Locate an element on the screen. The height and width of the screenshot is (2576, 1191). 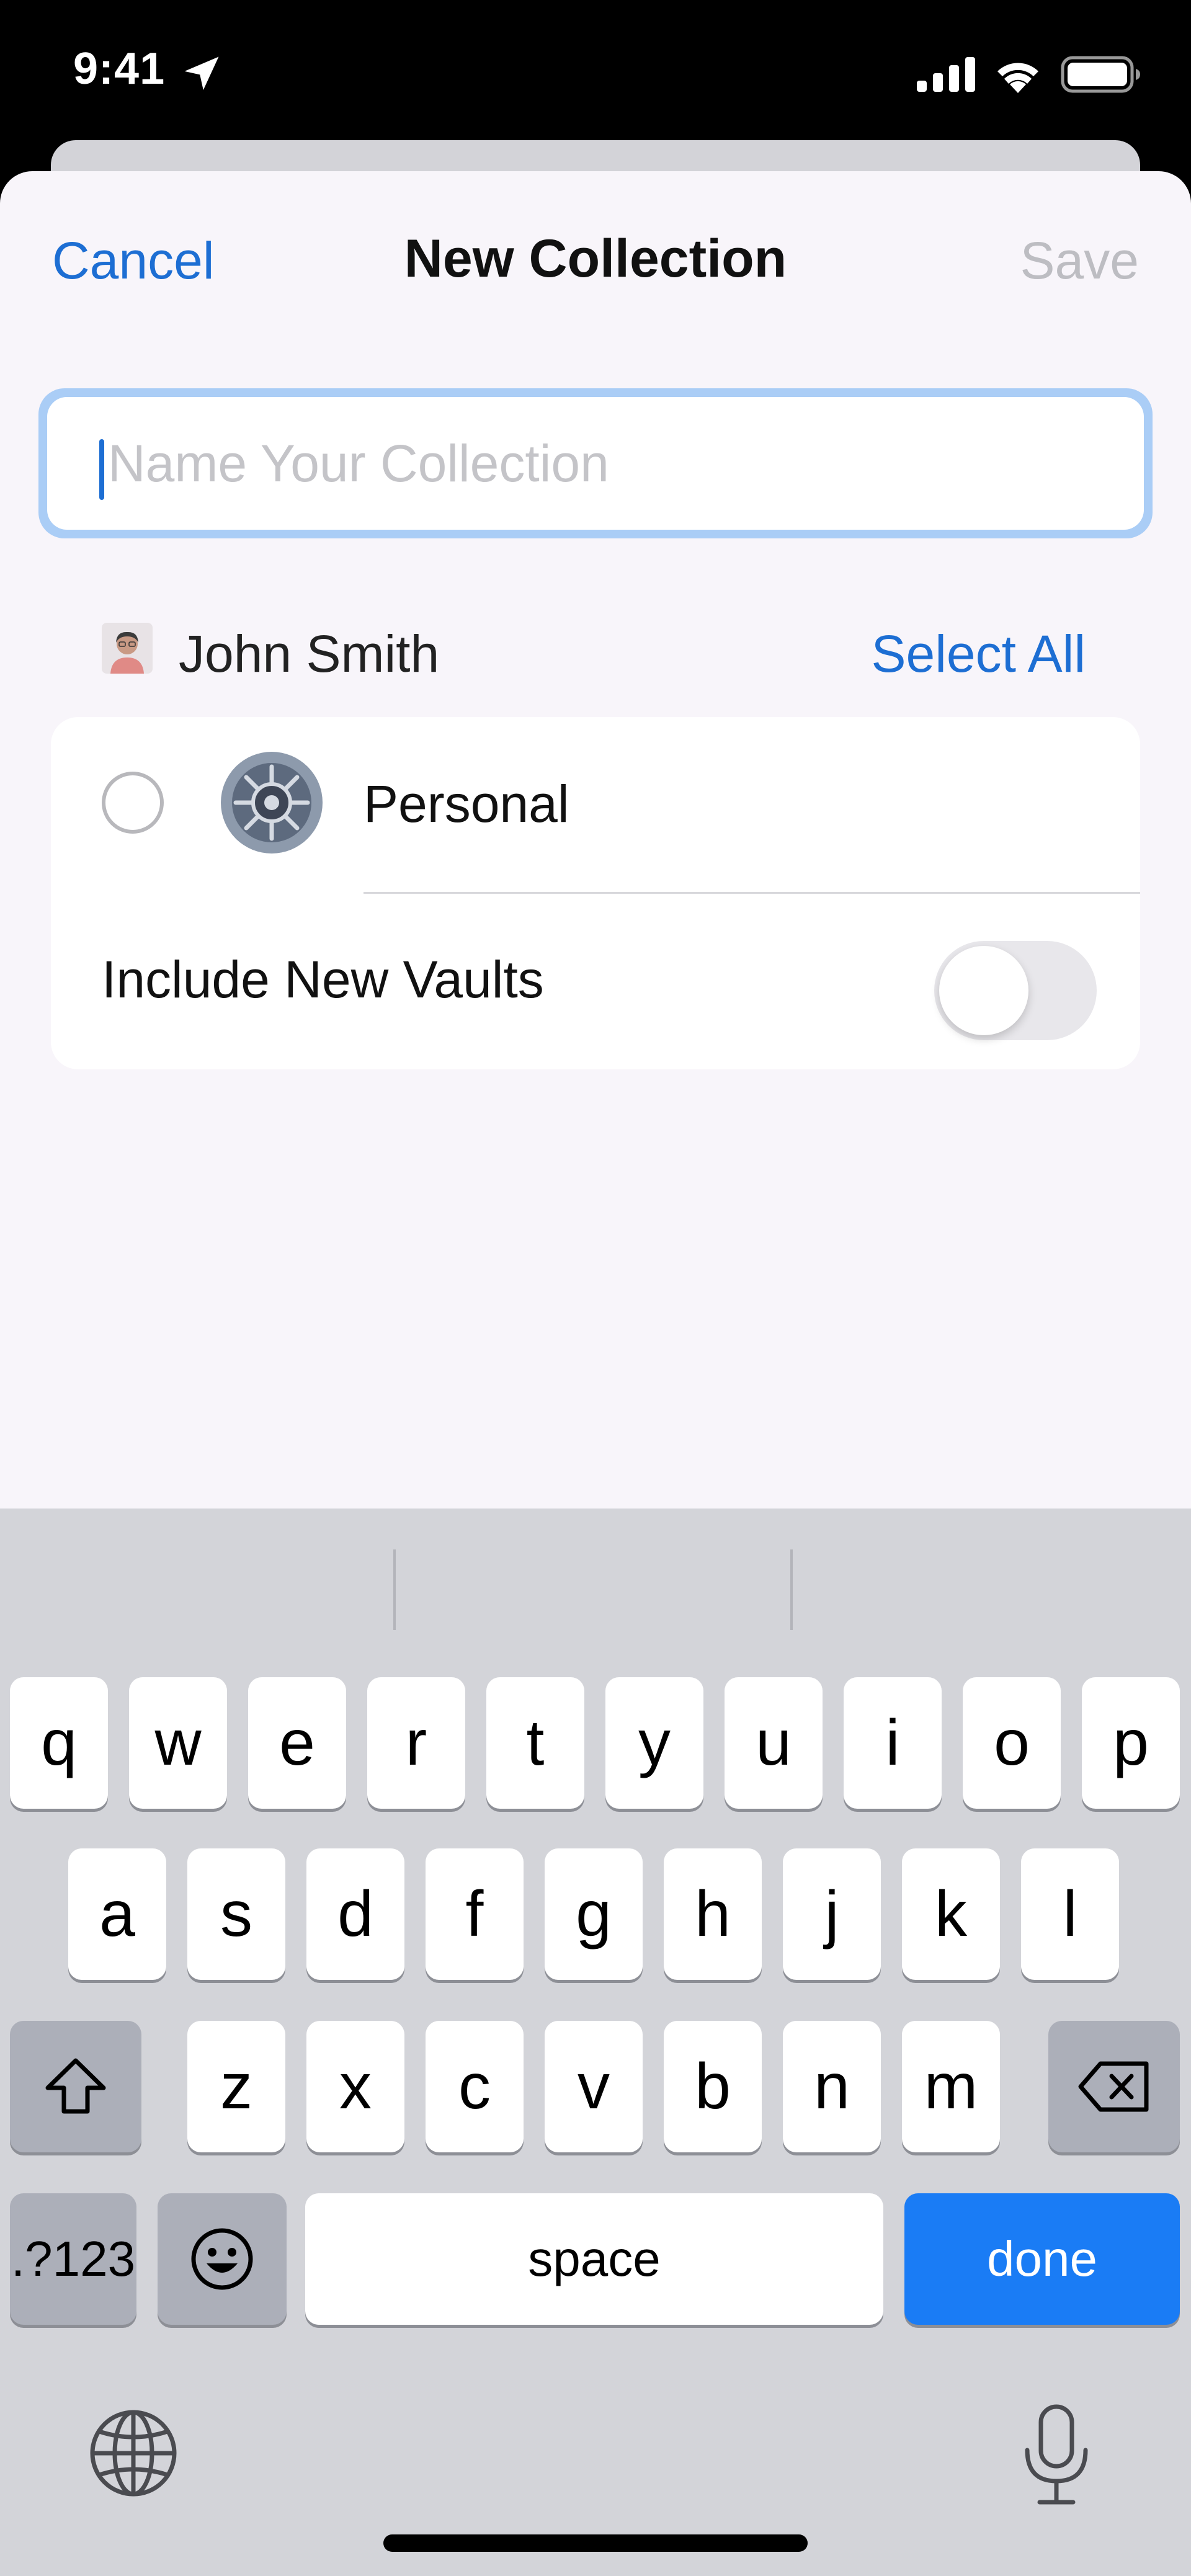
status-bar: 9:41 is located at coordinates (595, 74).